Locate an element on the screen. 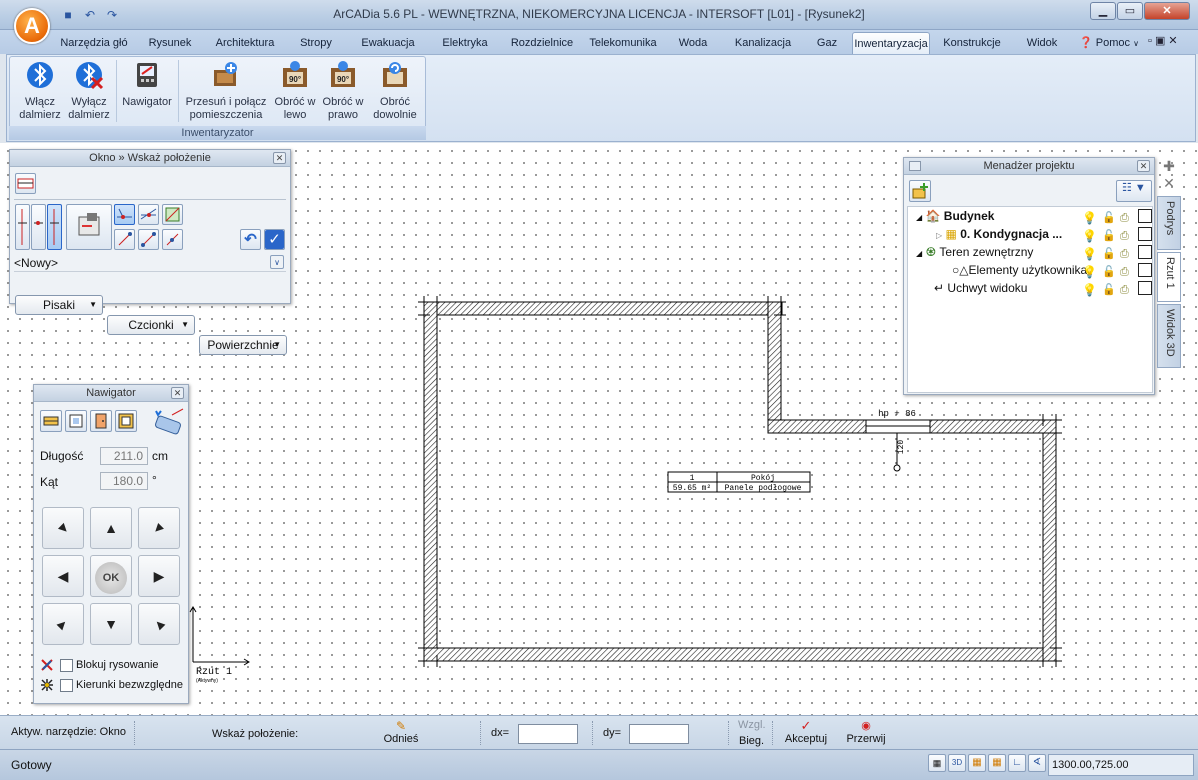 This screenshot has width=1198, height=780. side-tab-widok-3d: Widok 3D is located at coordinates (1169, 336).